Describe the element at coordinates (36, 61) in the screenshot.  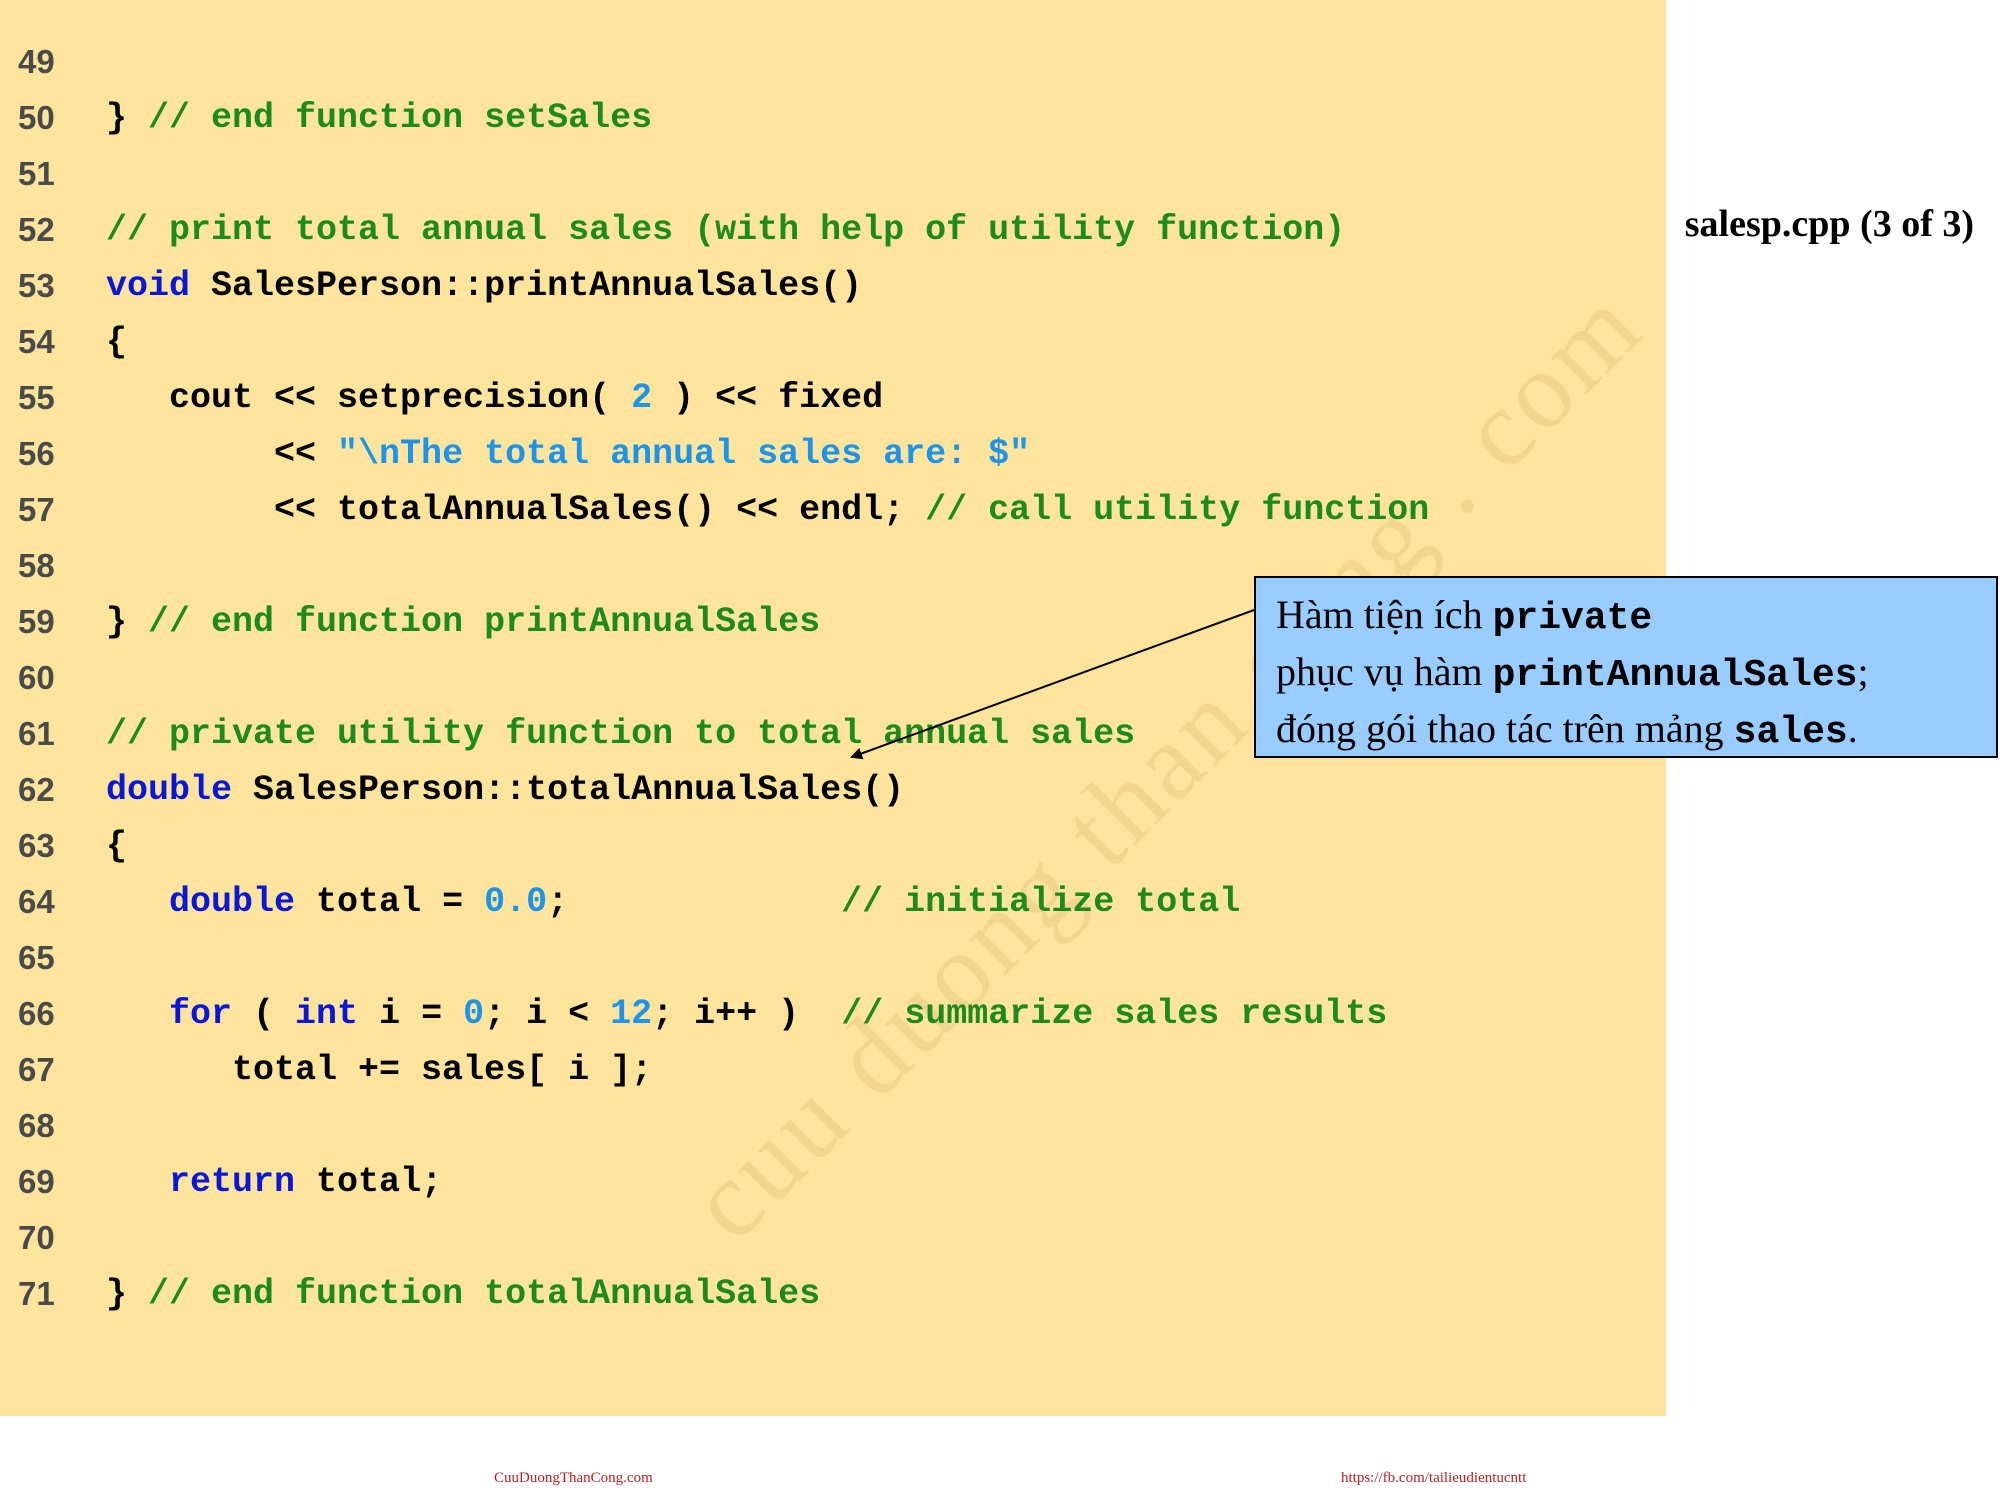
I see `line-number: 49` at that location.